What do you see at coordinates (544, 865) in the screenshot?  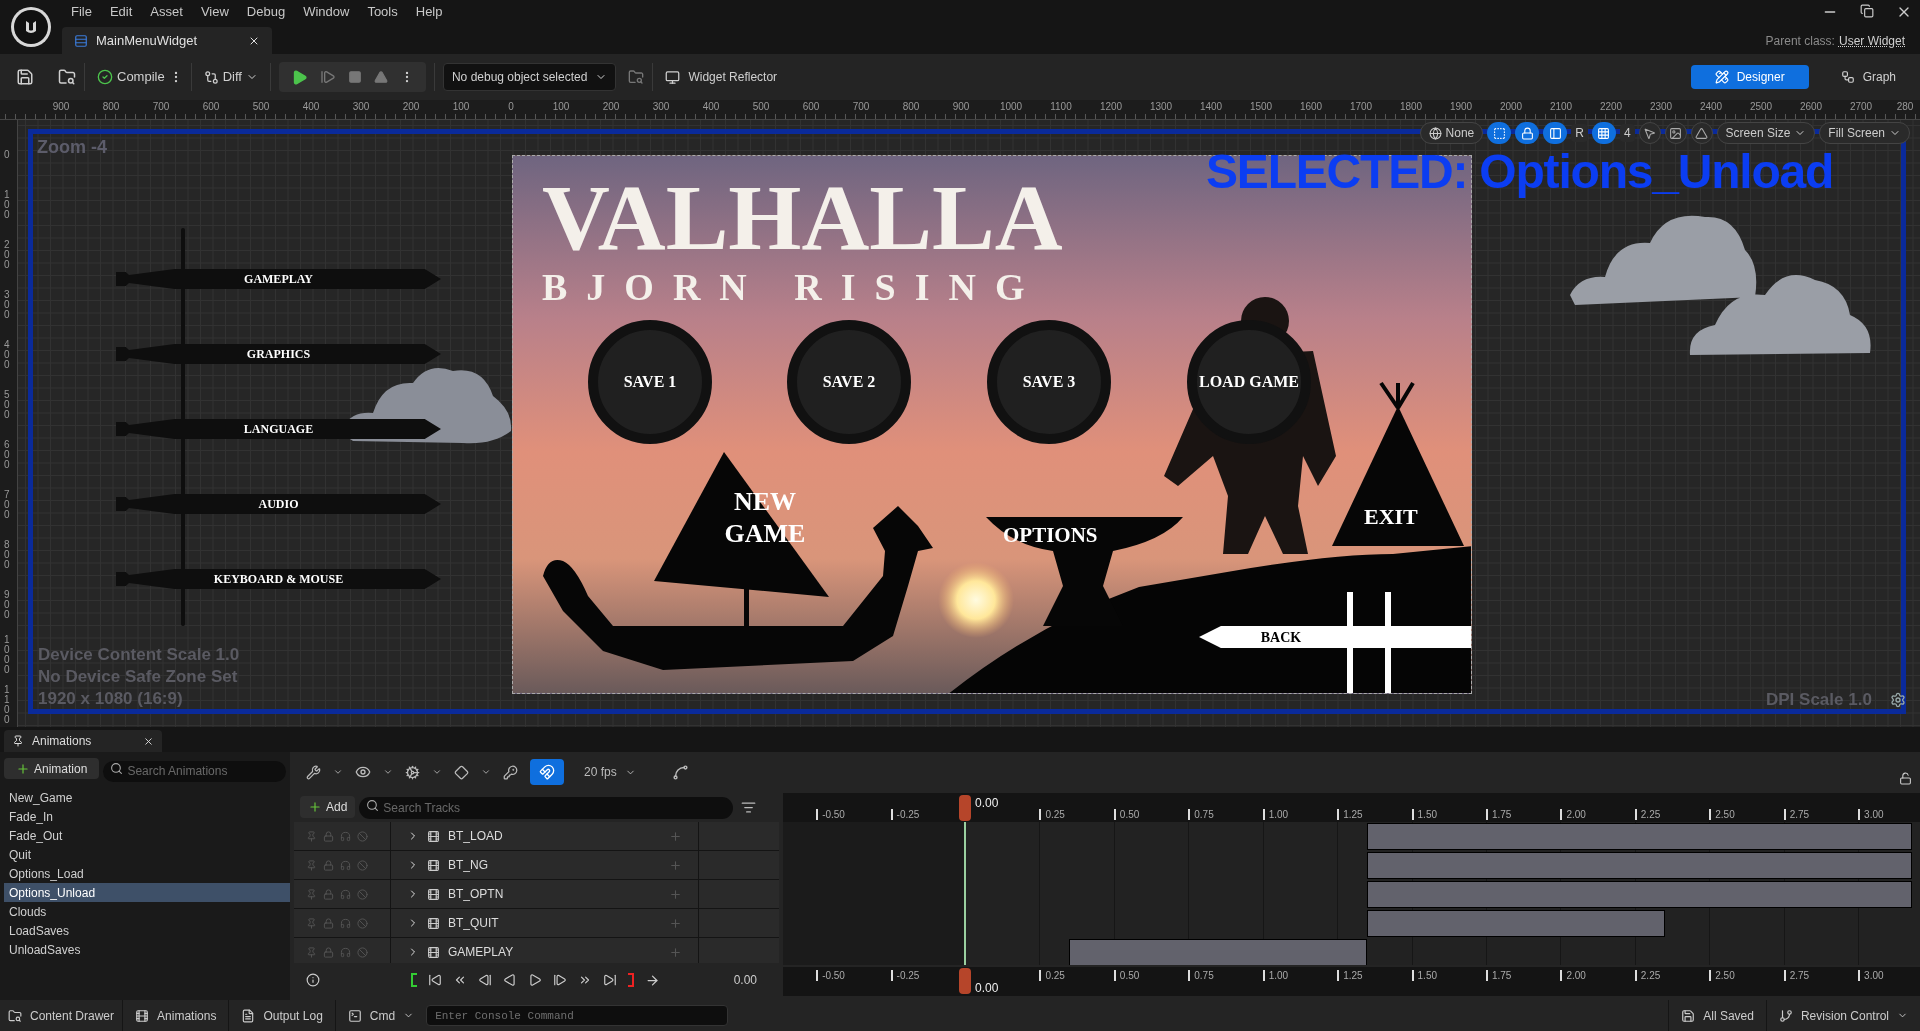 I see `track-row: BT_NG` at bounding box center [544, 865].